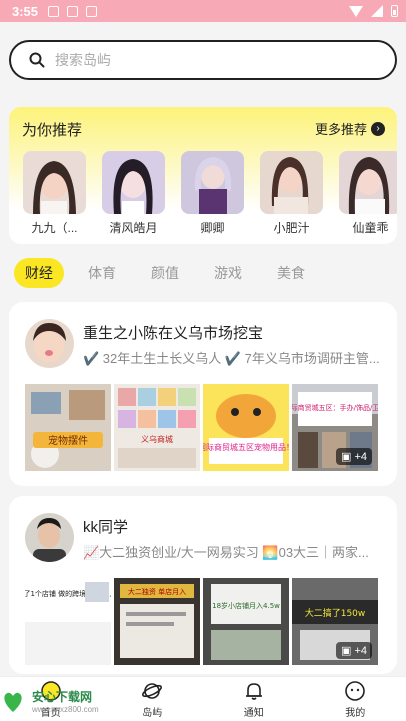  Describe the element at coordinates (228, 273) in the screenshot. I see `tab-games: 游戏` at that location.